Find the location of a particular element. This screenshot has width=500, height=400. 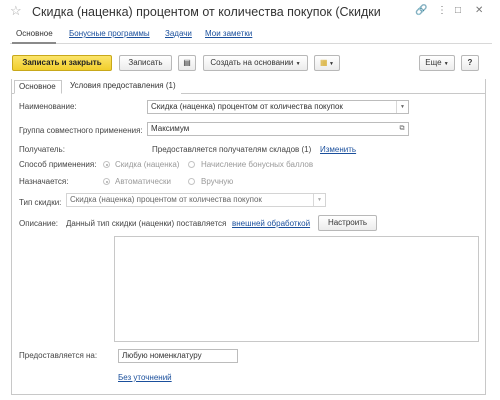

nav-divider is located at coordinates (251, 43).